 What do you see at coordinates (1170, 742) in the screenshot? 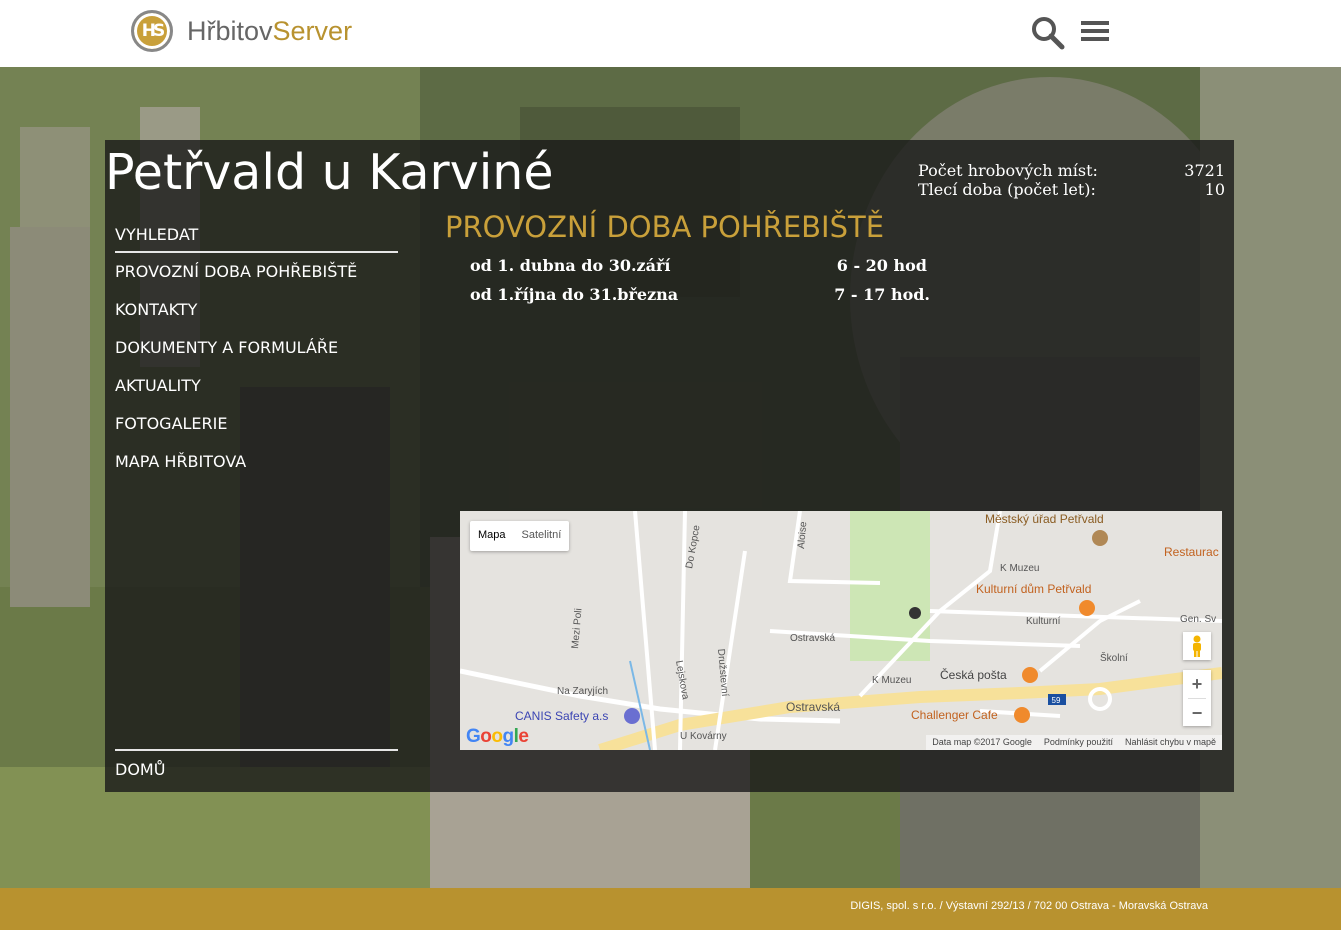
I see `map-report-error-link: Nahlásit chybu v mapě` at bounding box center [1170, 742].